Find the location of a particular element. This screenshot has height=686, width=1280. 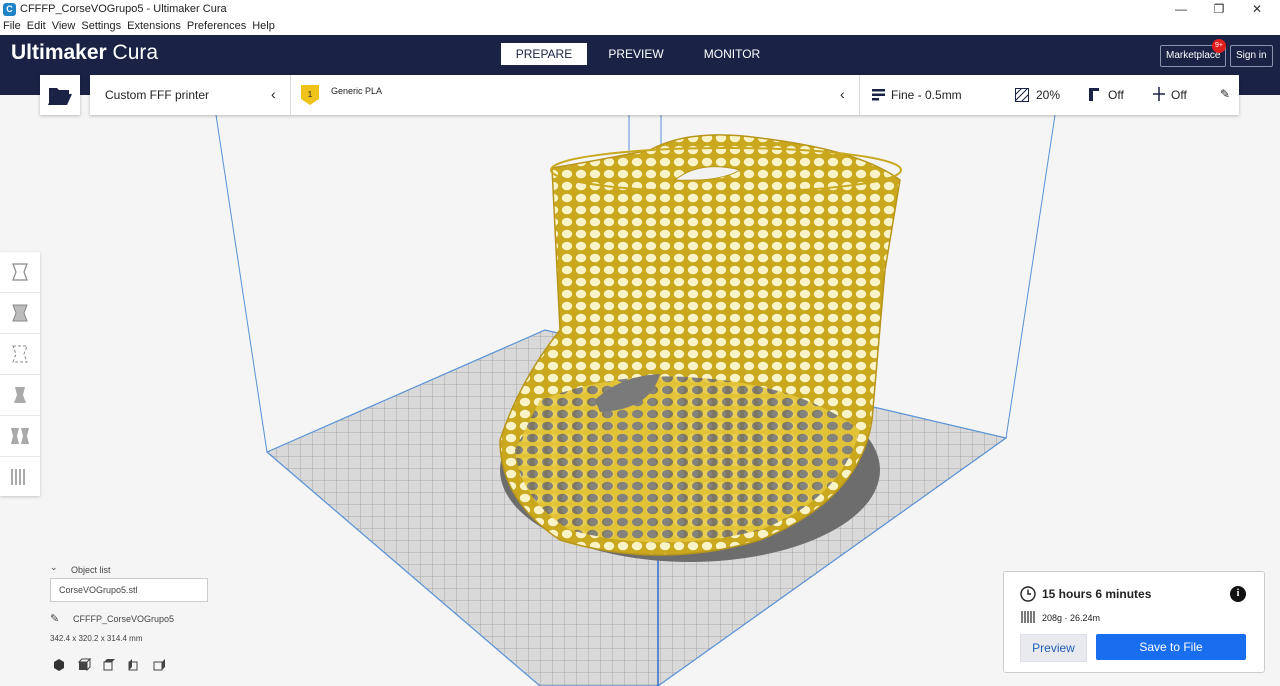

scale-tool-icon is located at coordinates (20, 313).